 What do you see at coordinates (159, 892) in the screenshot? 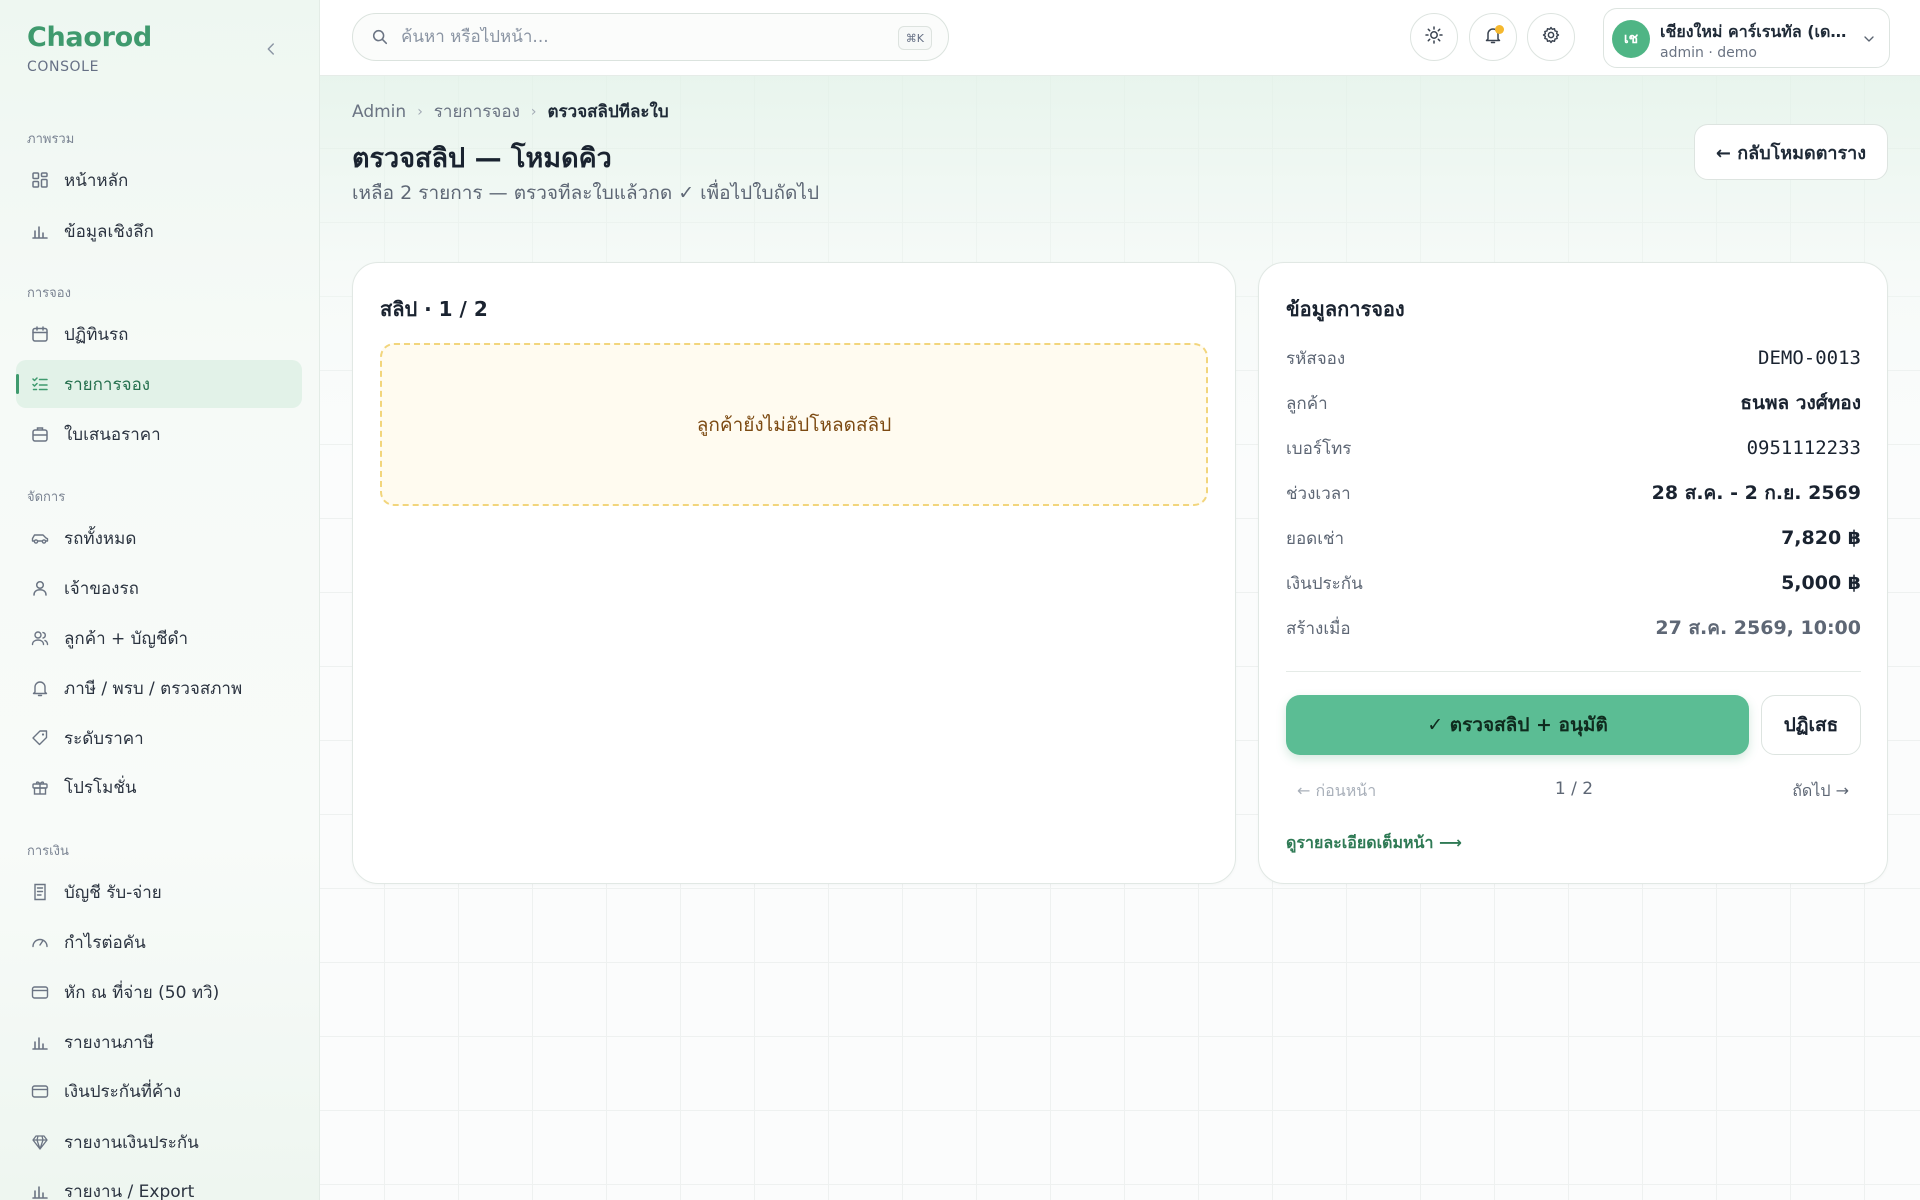
I see `sidebar-item-ledger: บัญชี รับ-จ่าย` at bounding box center [159, 892].